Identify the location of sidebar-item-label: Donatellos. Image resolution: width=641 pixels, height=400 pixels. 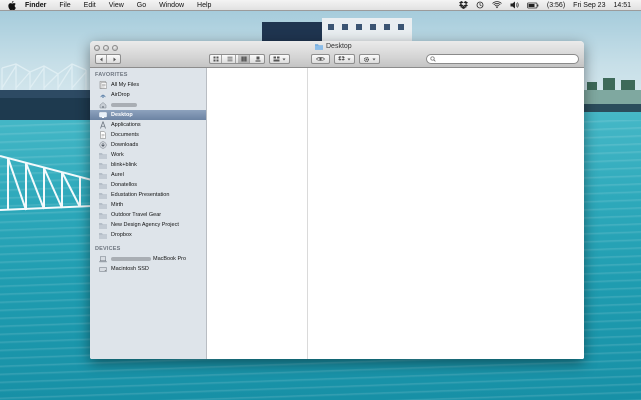
(124, 185).